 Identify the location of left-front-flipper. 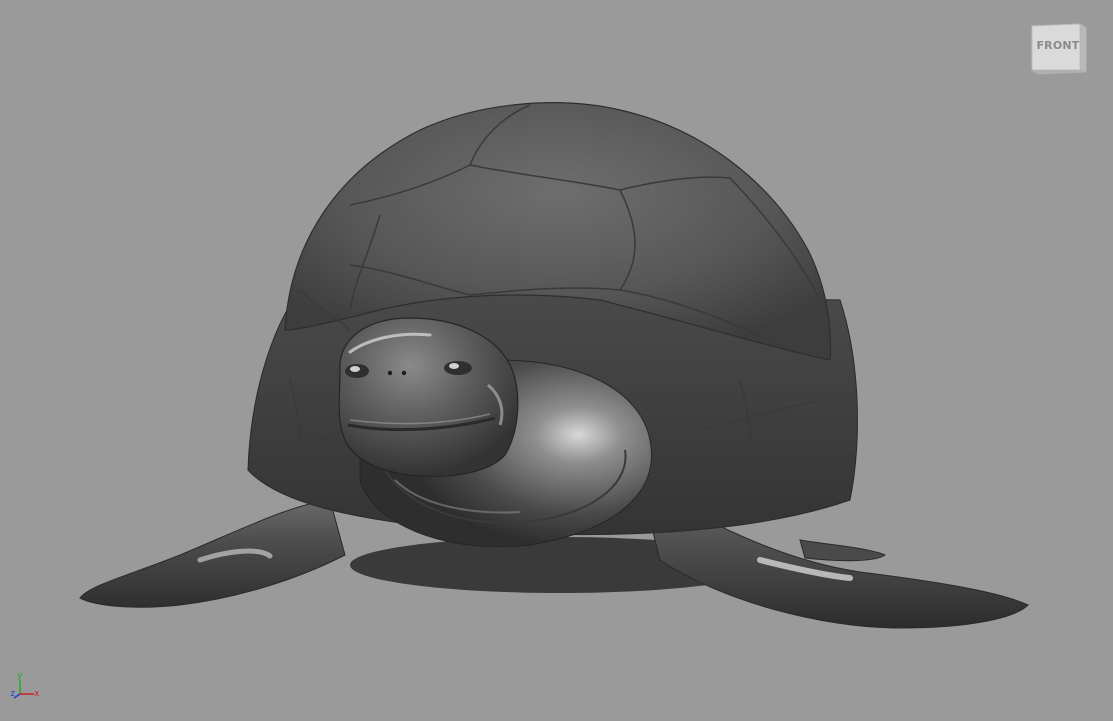
(212, 553).